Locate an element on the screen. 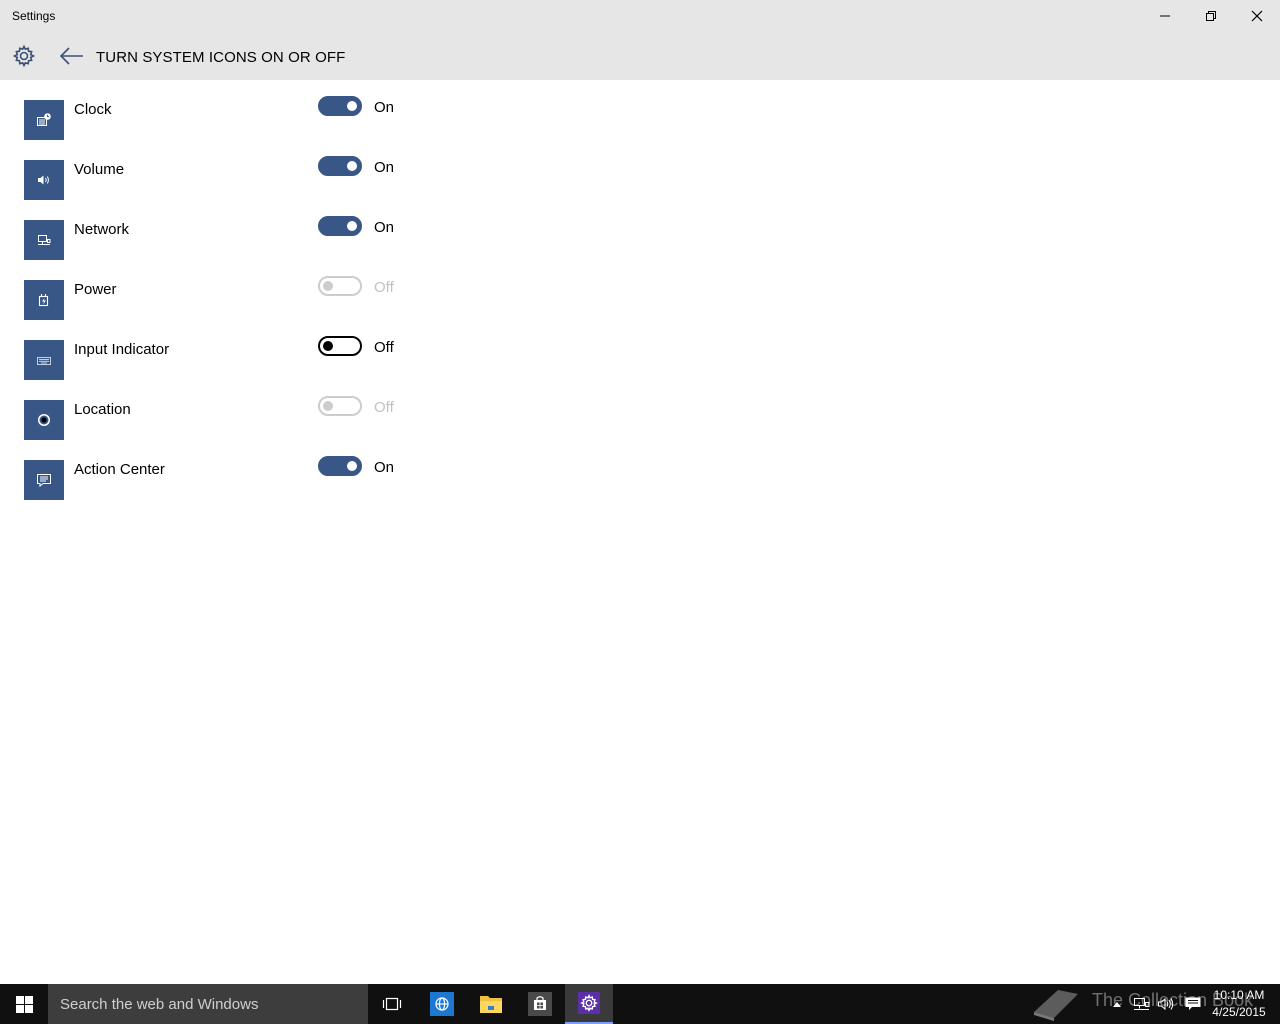 This screenshot has height=1024, width=1280. setting-row-network: Network On is located at coordinates (210, 230).